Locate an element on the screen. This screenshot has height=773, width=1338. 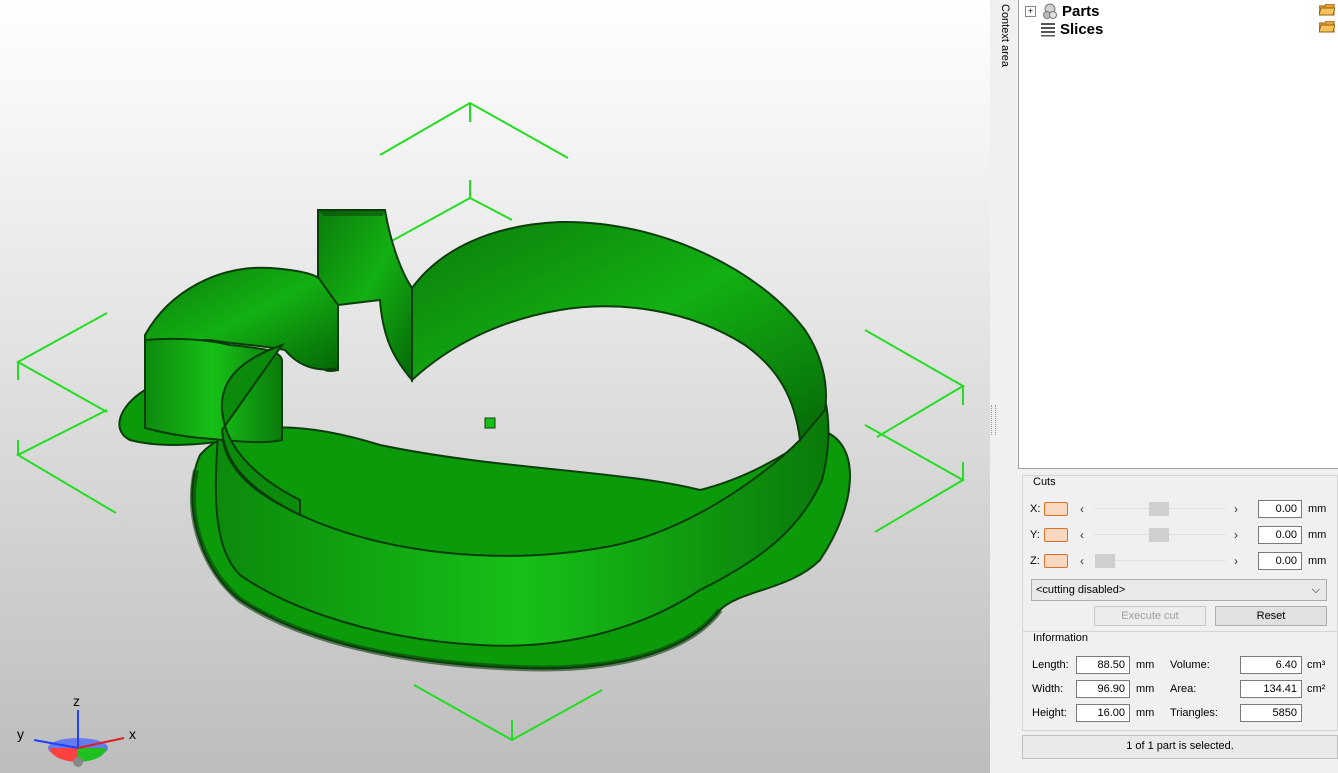
reset-button: Reset is located at coordinates (1271, 616).